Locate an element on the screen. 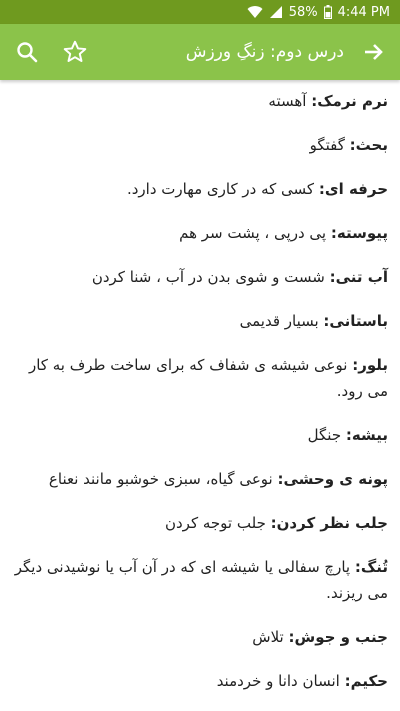  search-icon is located at coordinates (27, 52).